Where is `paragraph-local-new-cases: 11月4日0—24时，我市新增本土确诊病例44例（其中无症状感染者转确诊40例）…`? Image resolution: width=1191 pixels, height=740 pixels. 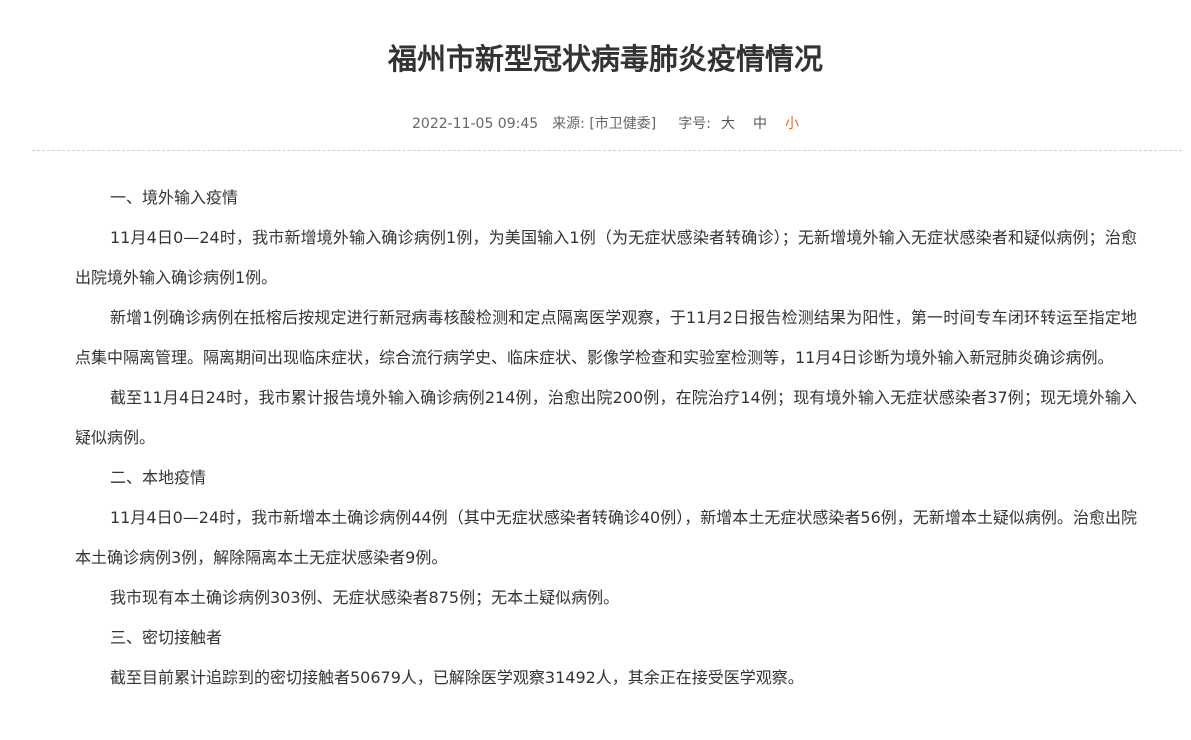
paragraph-local-new-cases: 11月4日0—24时，我市新增本土确诊病例44例（其中无症状感染者转确诊40例）… is located at coordinates (606, 537).